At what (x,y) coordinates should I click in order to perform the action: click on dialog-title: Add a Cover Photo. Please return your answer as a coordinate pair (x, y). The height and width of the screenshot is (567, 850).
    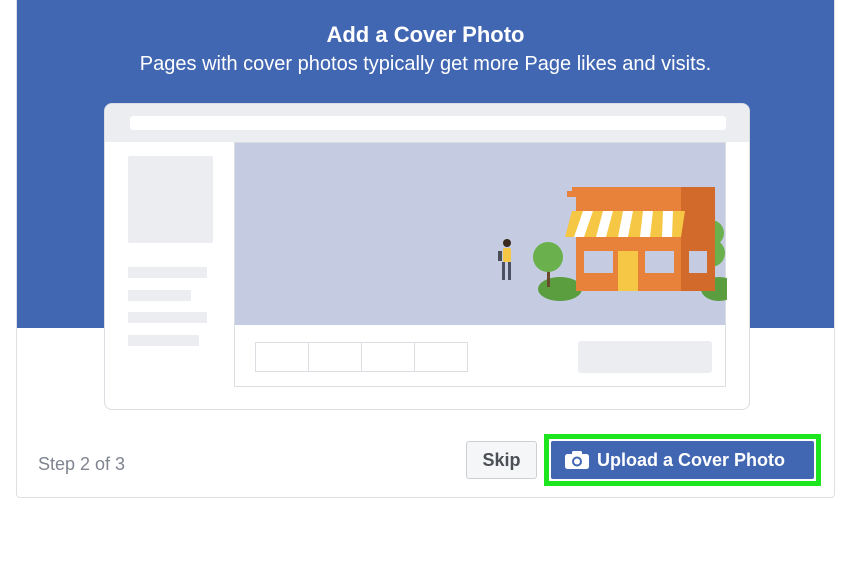
    Looking at the image, I should click on (425, 34).